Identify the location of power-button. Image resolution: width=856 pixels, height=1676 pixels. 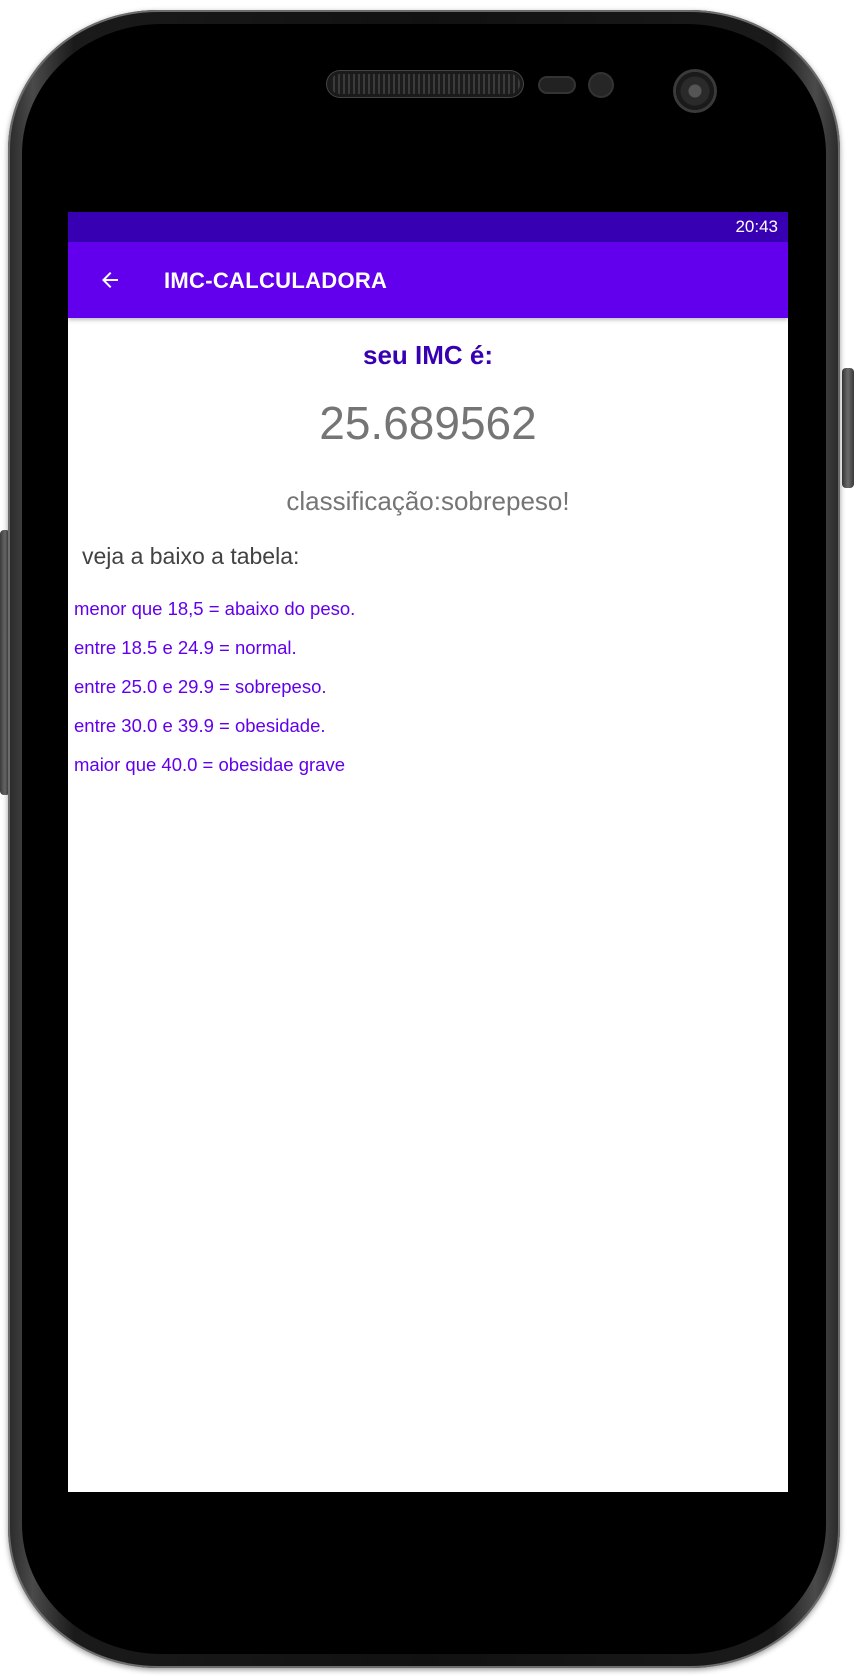
(848, 428).